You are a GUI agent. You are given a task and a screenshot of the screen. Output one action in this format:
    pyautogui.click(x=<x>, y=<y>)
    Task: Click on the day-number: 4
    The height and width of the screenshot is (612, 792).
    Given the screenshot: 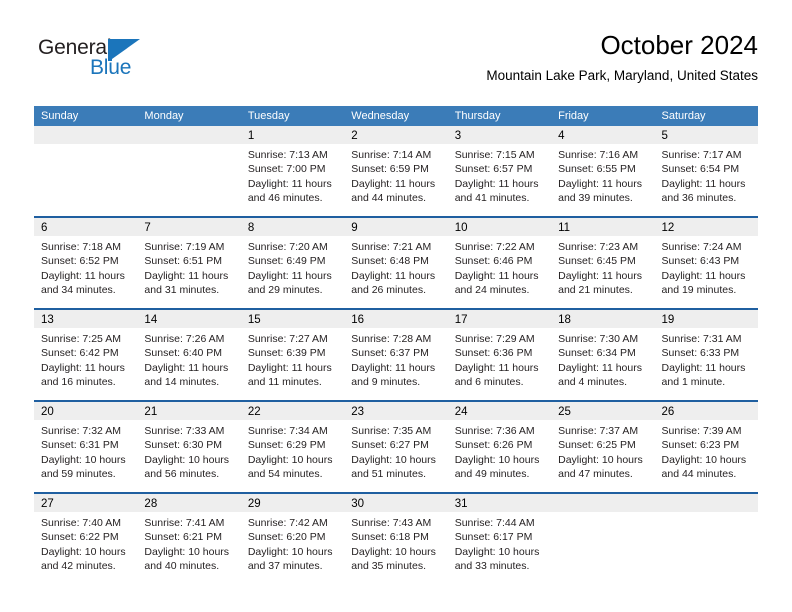 What is the action you would take?
    pyautogui.click(x=561, y=136)
    